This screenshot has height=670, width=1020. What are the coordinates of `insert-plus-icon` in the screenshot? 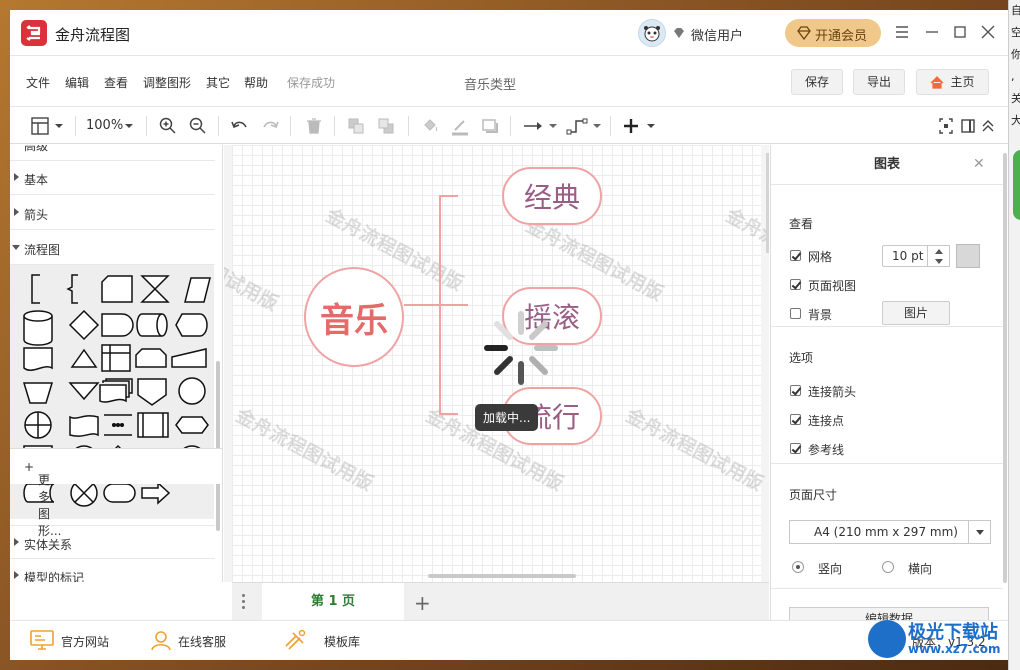 It's located at (640, 126).